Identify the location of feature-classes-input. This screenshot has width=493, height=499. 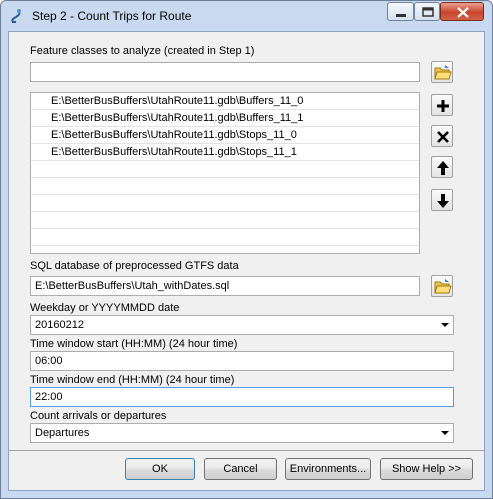
(225, 72).